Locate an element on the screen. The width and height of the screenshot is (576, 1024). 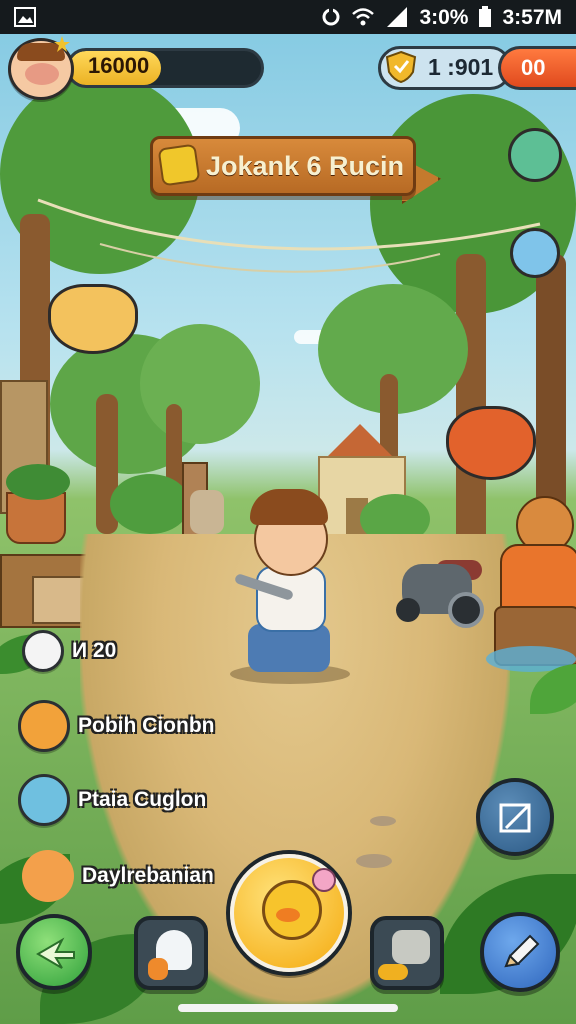
friend-item: Daylrebanian is located at coordinates (118, 876).